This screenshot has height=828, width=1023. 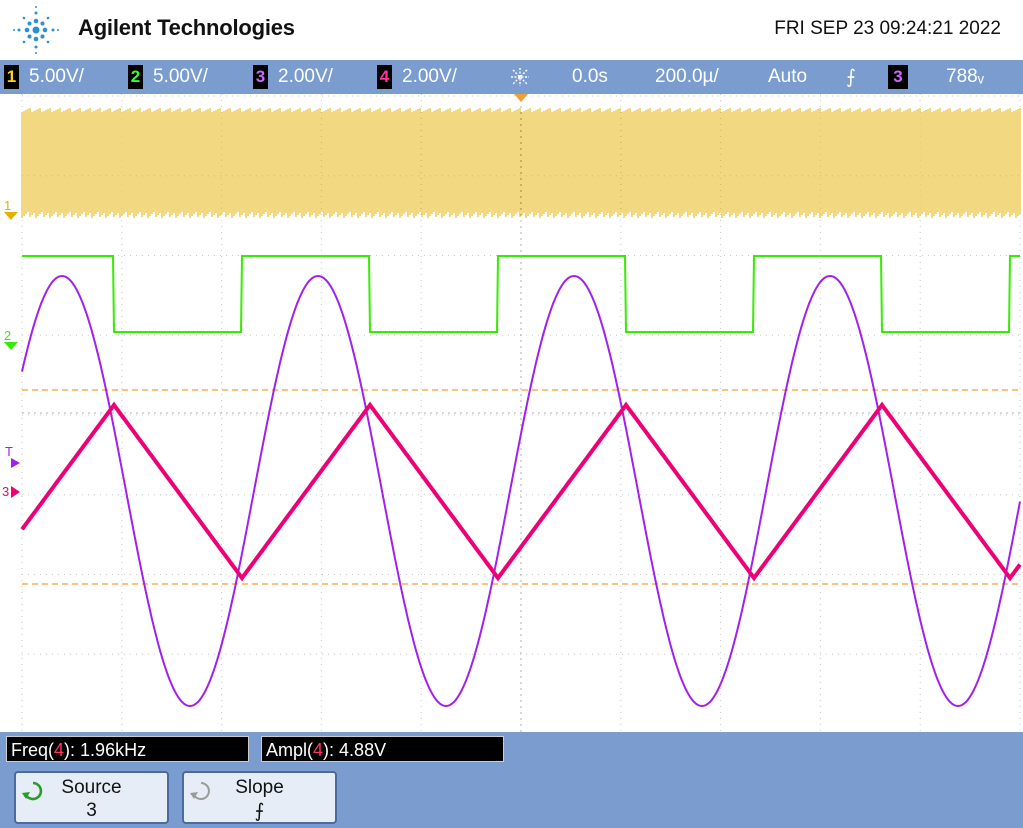 I want to click on channel-3-4-marker: 3, so click(x=5, y=491).